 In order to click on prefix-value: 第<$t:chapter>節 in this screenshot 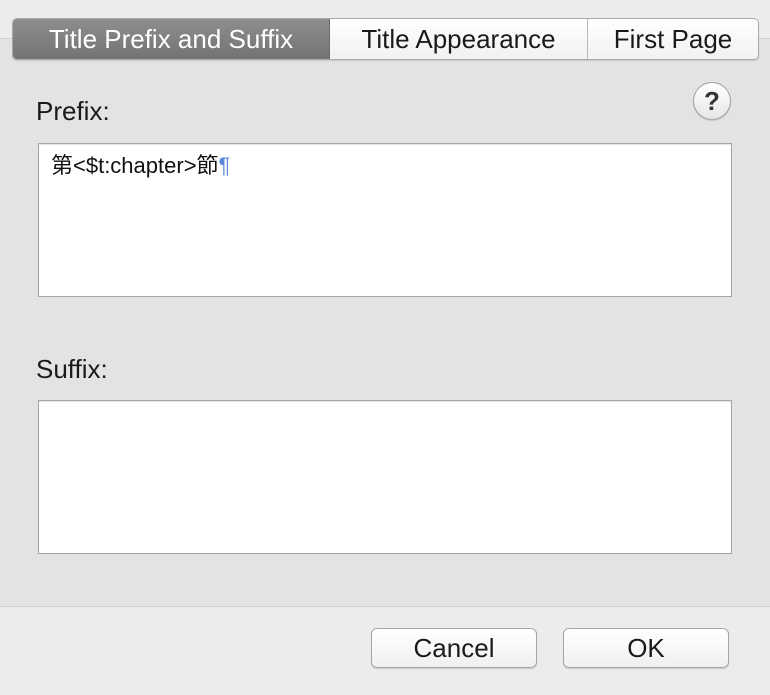, I will do `click(135, 165)`.